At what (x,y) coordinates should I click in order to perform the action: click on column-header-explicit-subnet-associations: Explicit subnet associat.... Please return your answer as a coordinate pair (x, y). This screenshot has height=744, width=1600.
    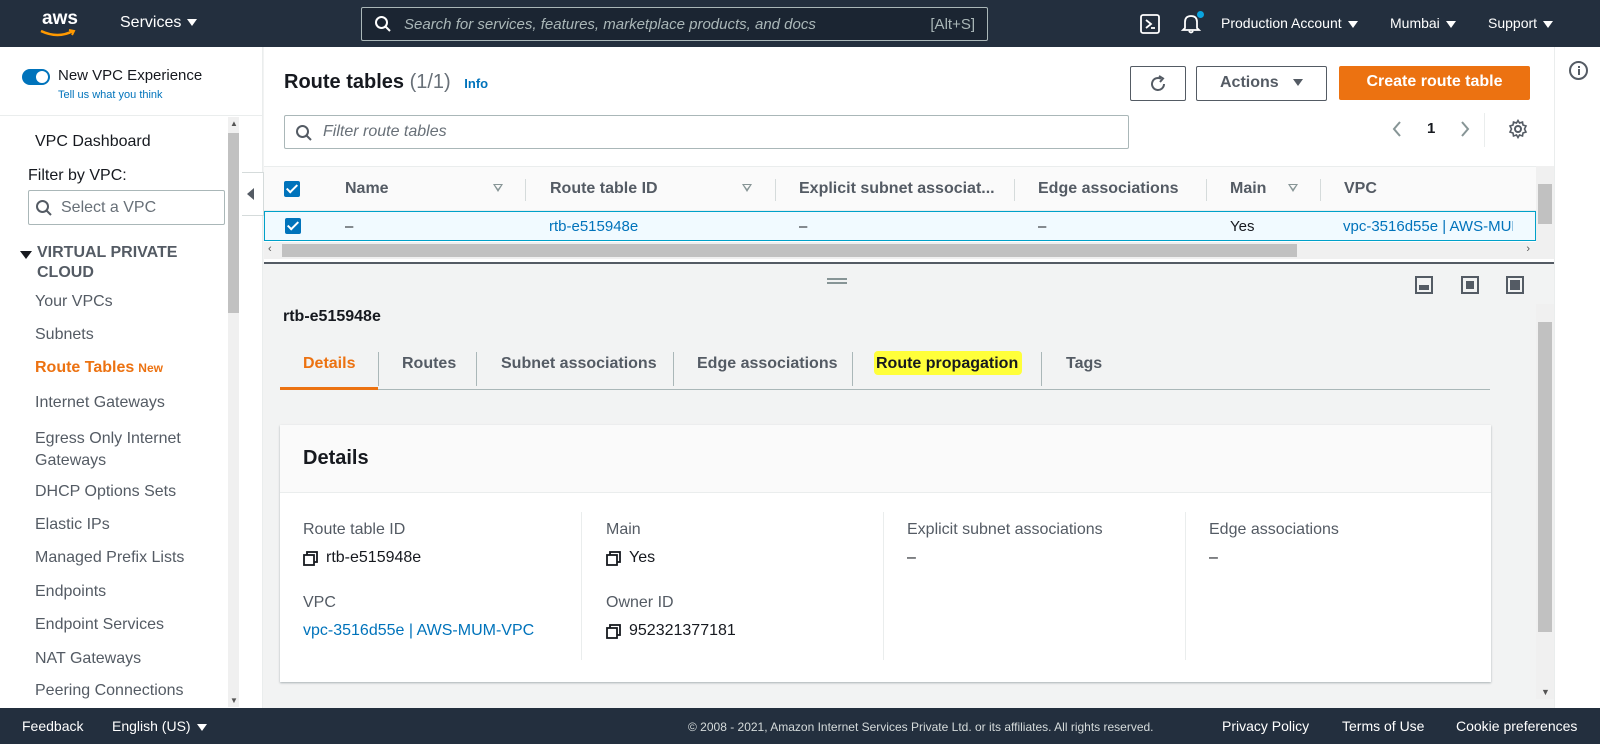
    Looking at the image, I should click on (897, 189).